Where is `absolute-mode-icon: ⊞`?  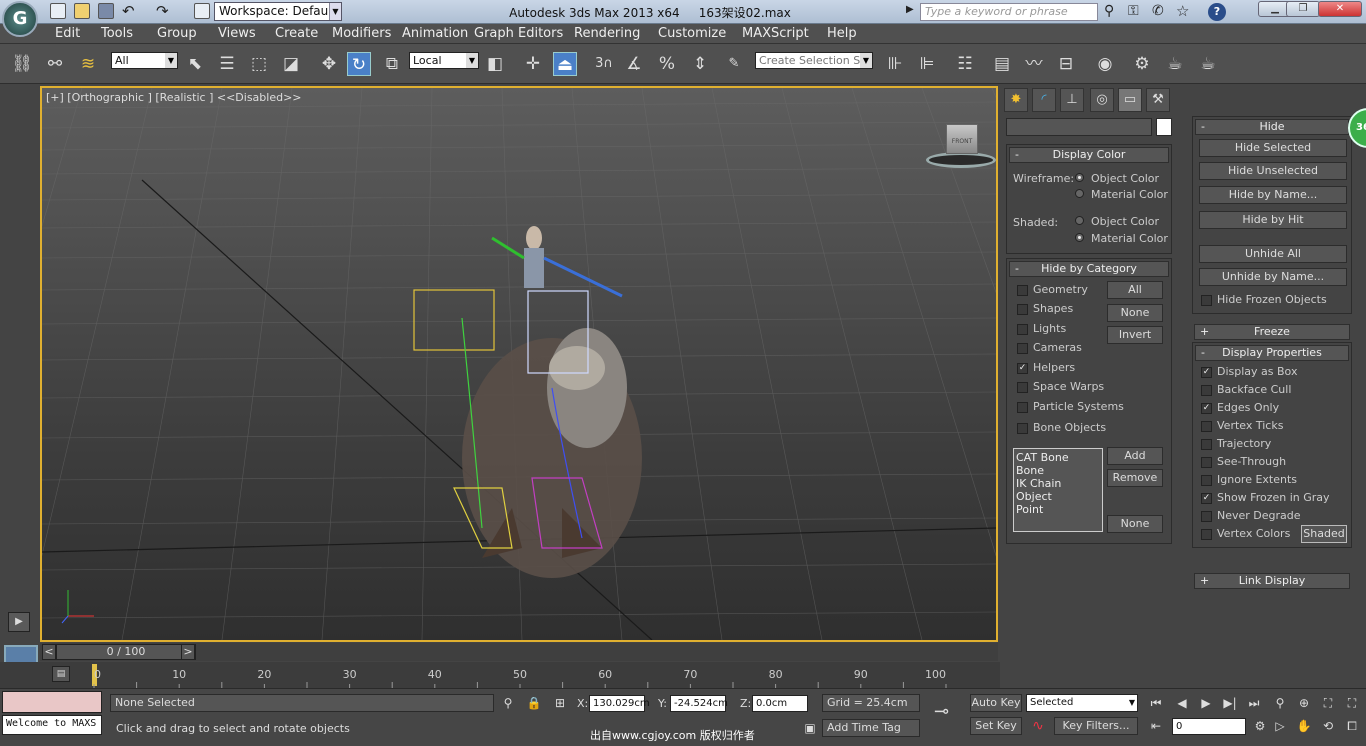 absolute-mode-icon: ⊞ is located at coordinates (560, 703).